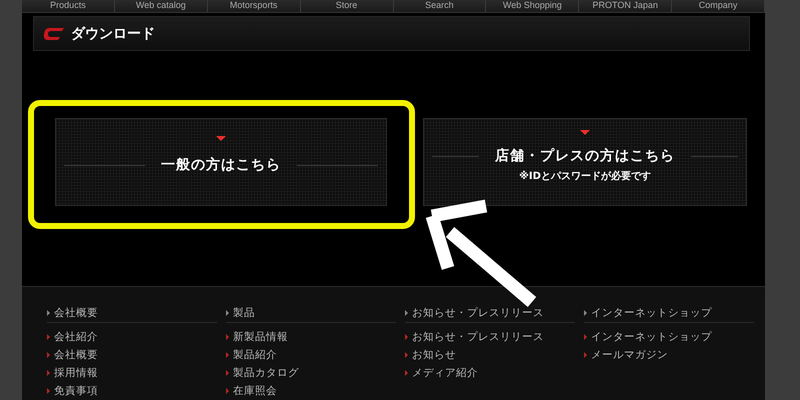 Image resolution: width=800 pixels, height=400 pixels. Describe the element at coordinates (478, 337) in the screenshot. I see `footer-link: お知らせ・プレスリリース` at that location.